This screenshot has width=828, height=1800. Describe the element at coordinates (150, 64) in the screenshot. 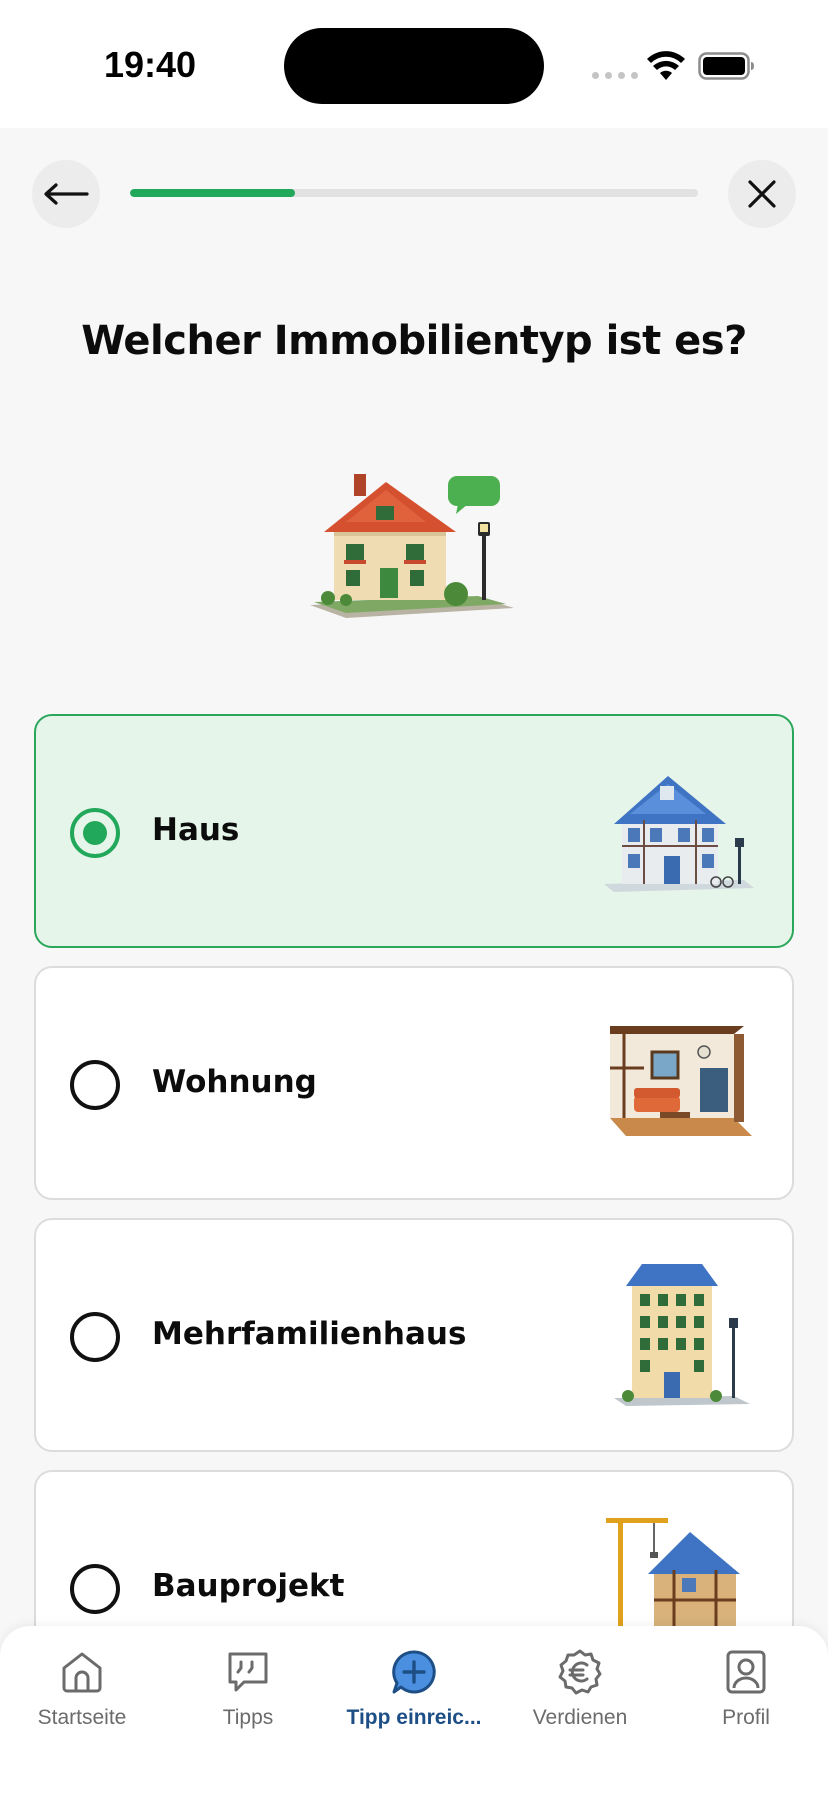

I see `status-time: 19:40` at that location.